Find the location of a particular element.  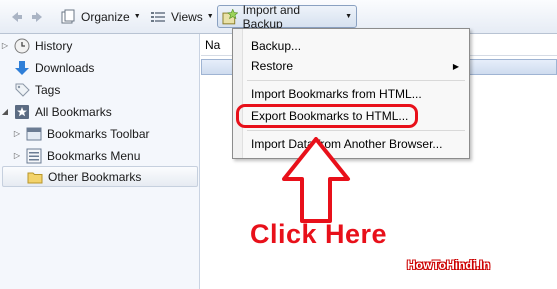

sidebar-item-bookmarks-menu: ▷ Bookmarks Menu is located at coordinates (100, 155).